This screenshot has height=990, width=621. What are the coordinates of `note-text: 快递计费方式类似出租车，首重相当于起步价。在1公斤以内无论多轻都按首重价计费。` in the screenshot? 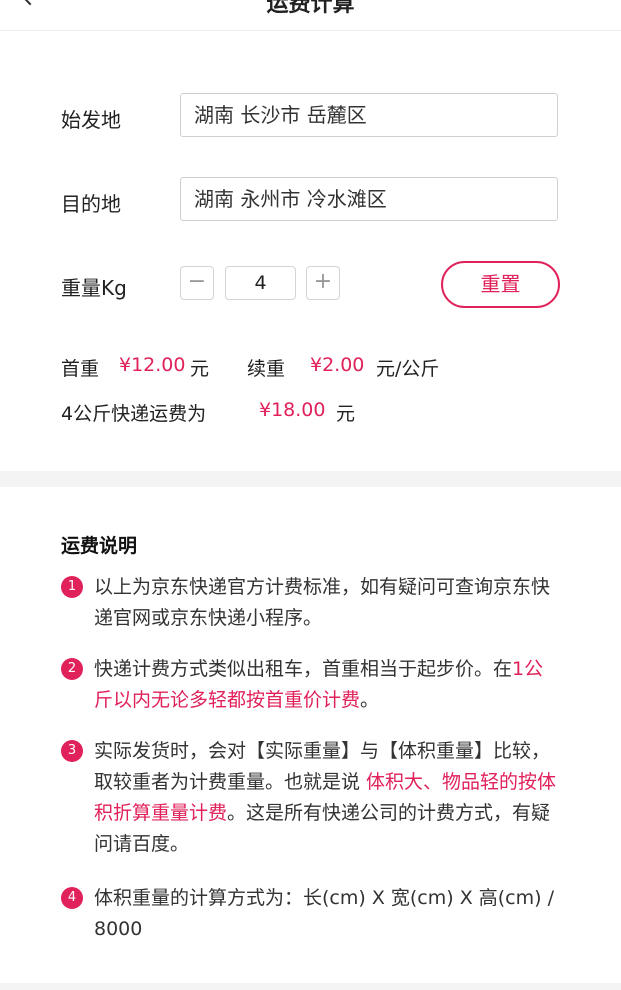 It's located at (319, 684).